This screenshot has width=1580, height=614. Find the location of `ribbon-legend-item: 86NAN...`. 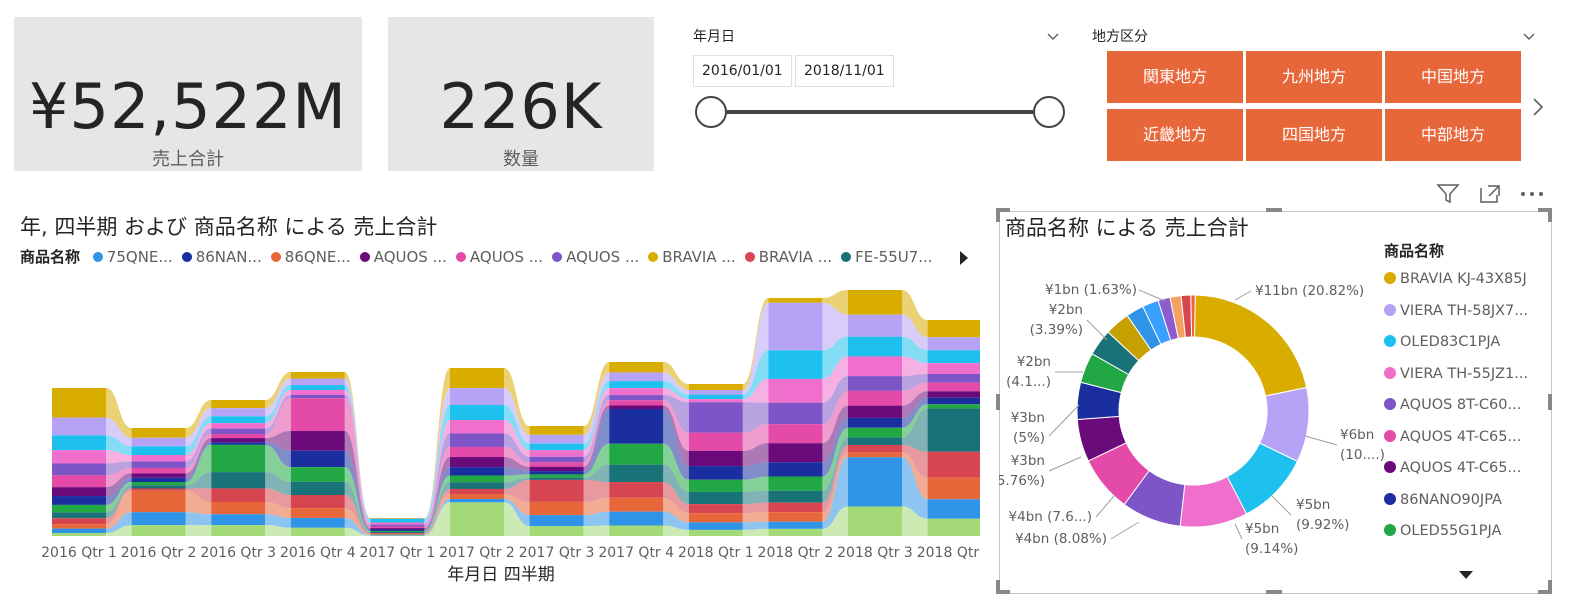

ribbon-legend-item: 86NAN... is located at coordinates (221, 257).